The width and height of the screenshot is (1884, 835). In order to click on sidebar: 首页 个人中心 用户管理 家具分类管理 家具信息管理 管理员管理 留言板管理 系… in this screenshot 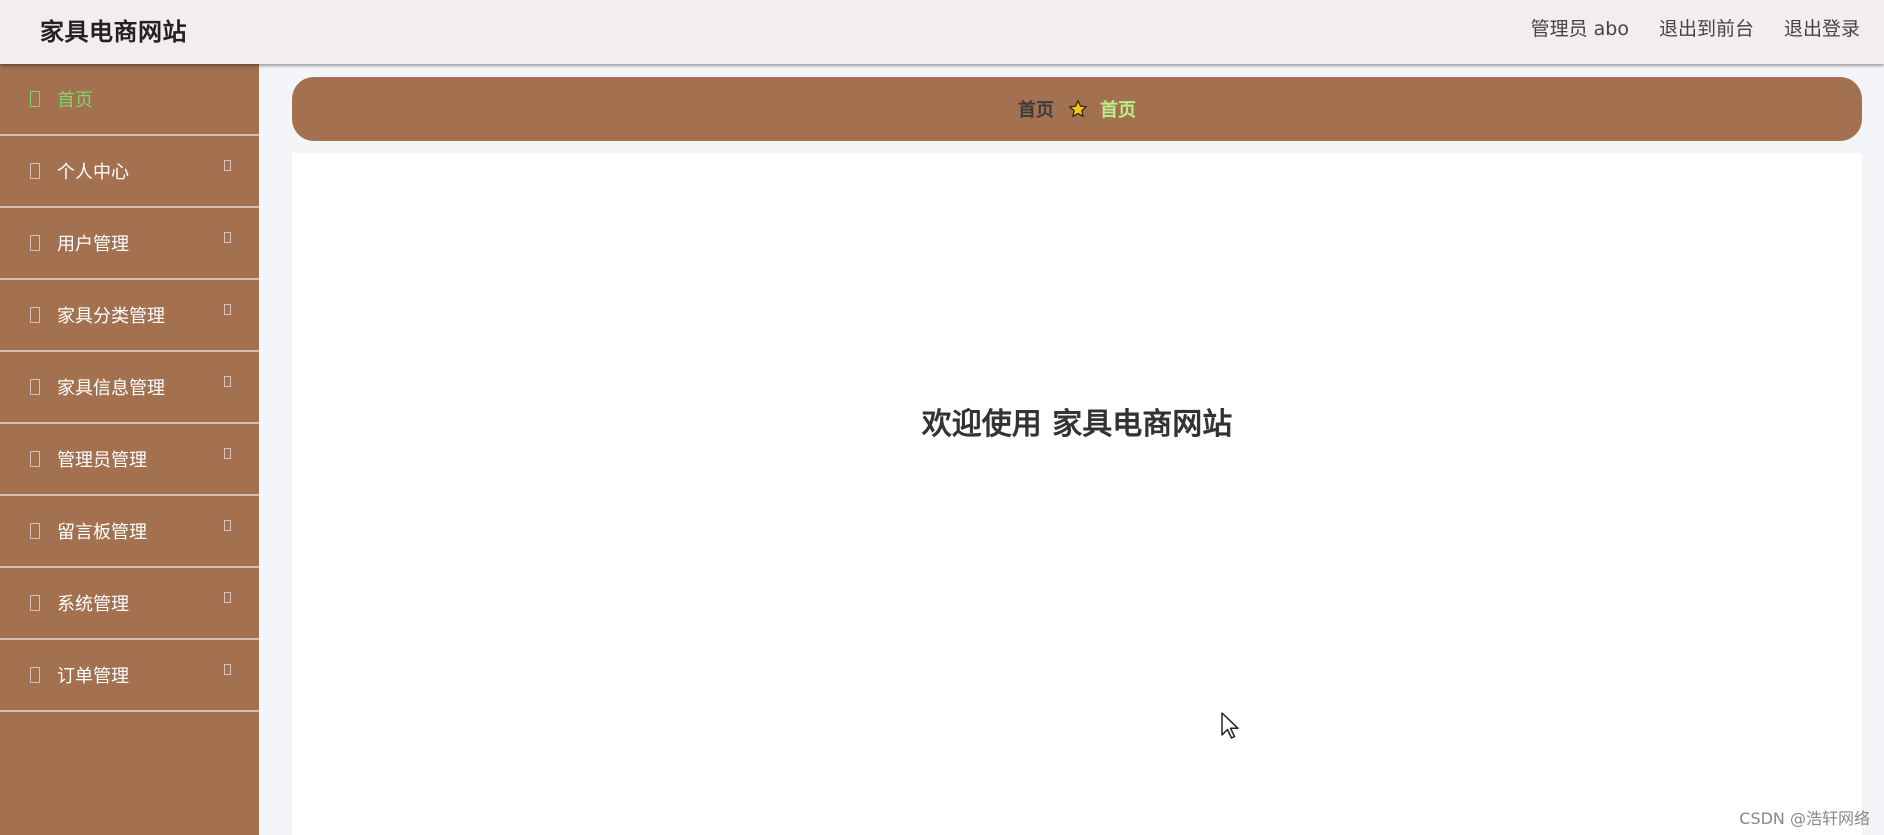, I will do `click(129, 449)`.